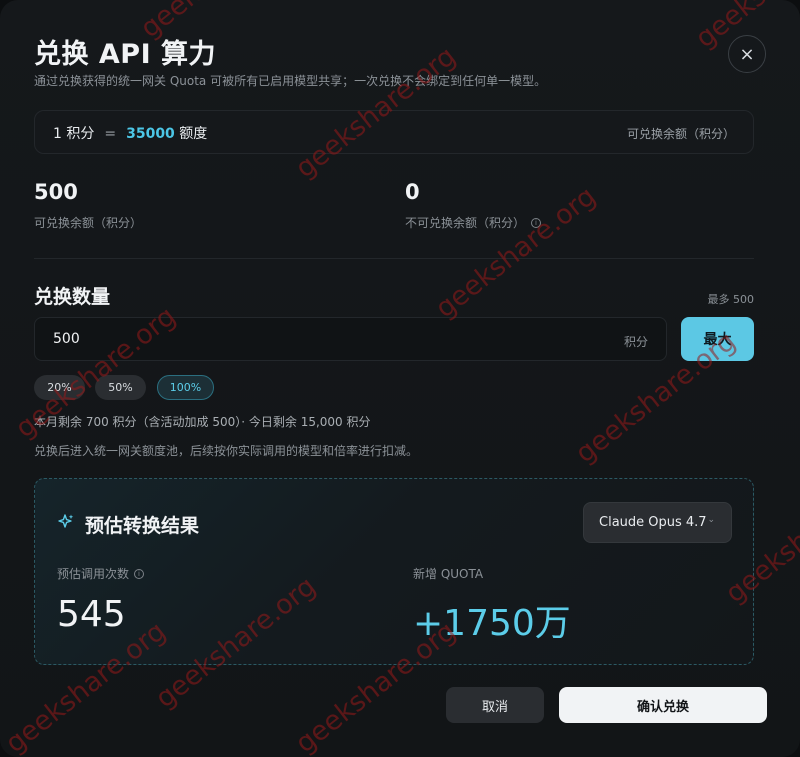 Image resolution: width=800 pixels, height=757 pixels. I want to click on non-exchangeable-balance-value: 0, so click(412, 192).